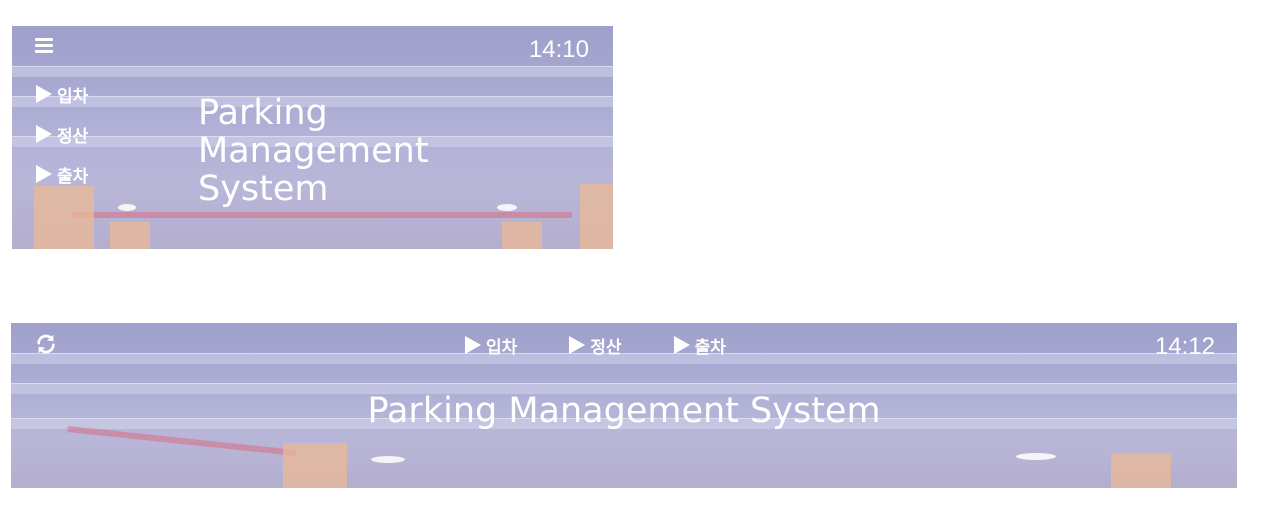 The width and height of the screenshot is (1262, 517). What do you see at coordinates (44, 46) in the screenshot?
I see `hamburger-icon` at bounding box center [44, 46].